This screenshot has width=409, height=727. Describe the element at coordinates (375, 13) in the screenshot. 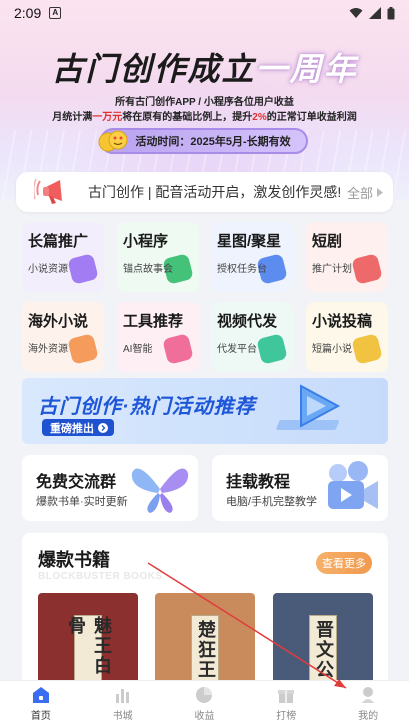

I see `signal-icon` at that location.